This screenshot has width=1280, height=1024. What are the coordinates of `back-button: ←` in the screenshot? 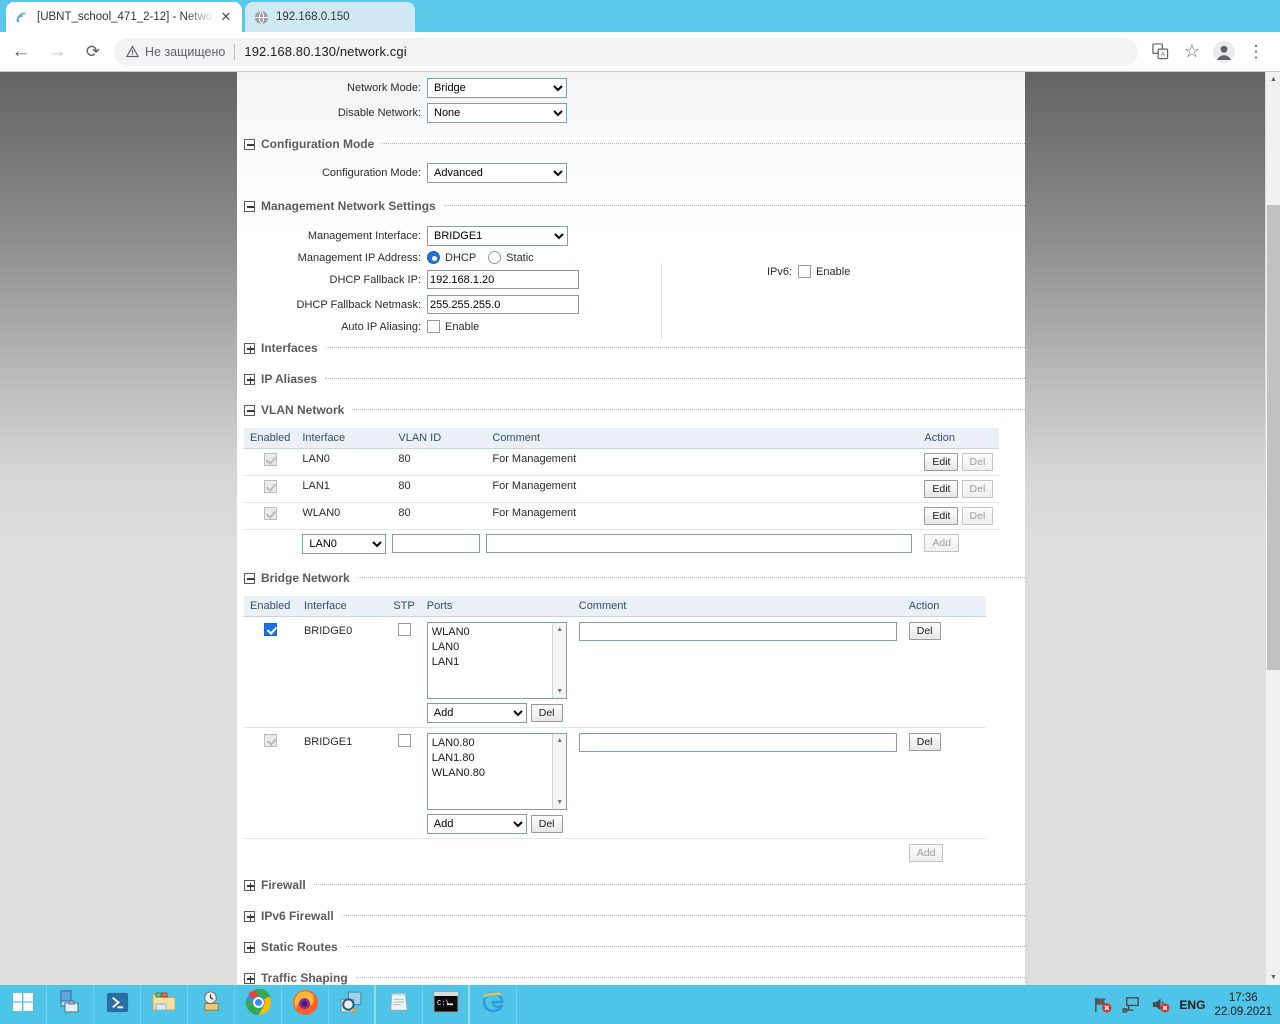 It's located at (21, 52).